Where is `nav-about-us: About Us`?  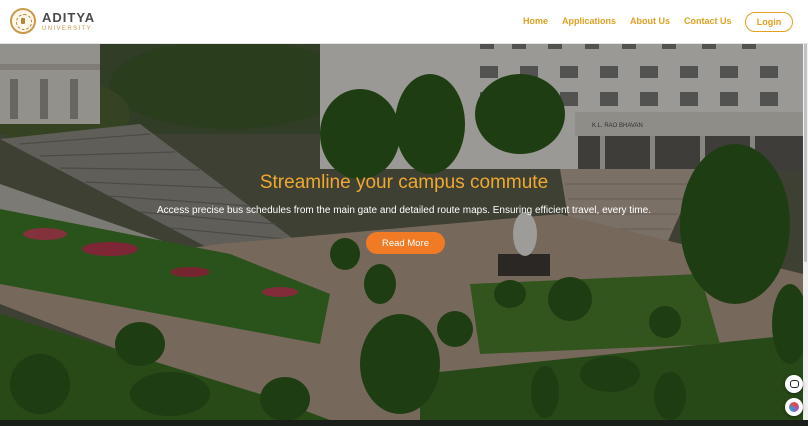
nav-about-us: About Us is located at coordinates (650, 21).